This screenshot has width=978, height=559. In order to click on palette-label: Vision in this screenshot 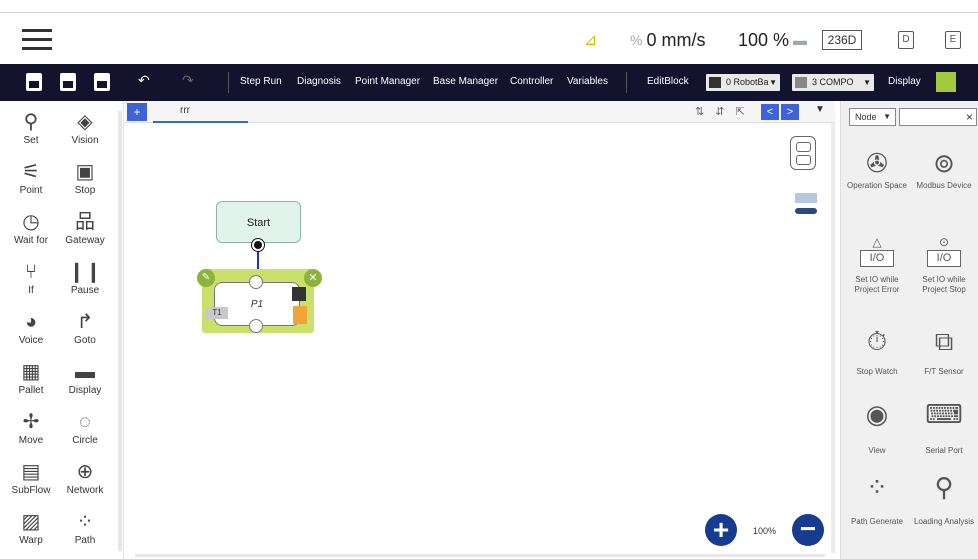, I will do `click(85, 140)`.